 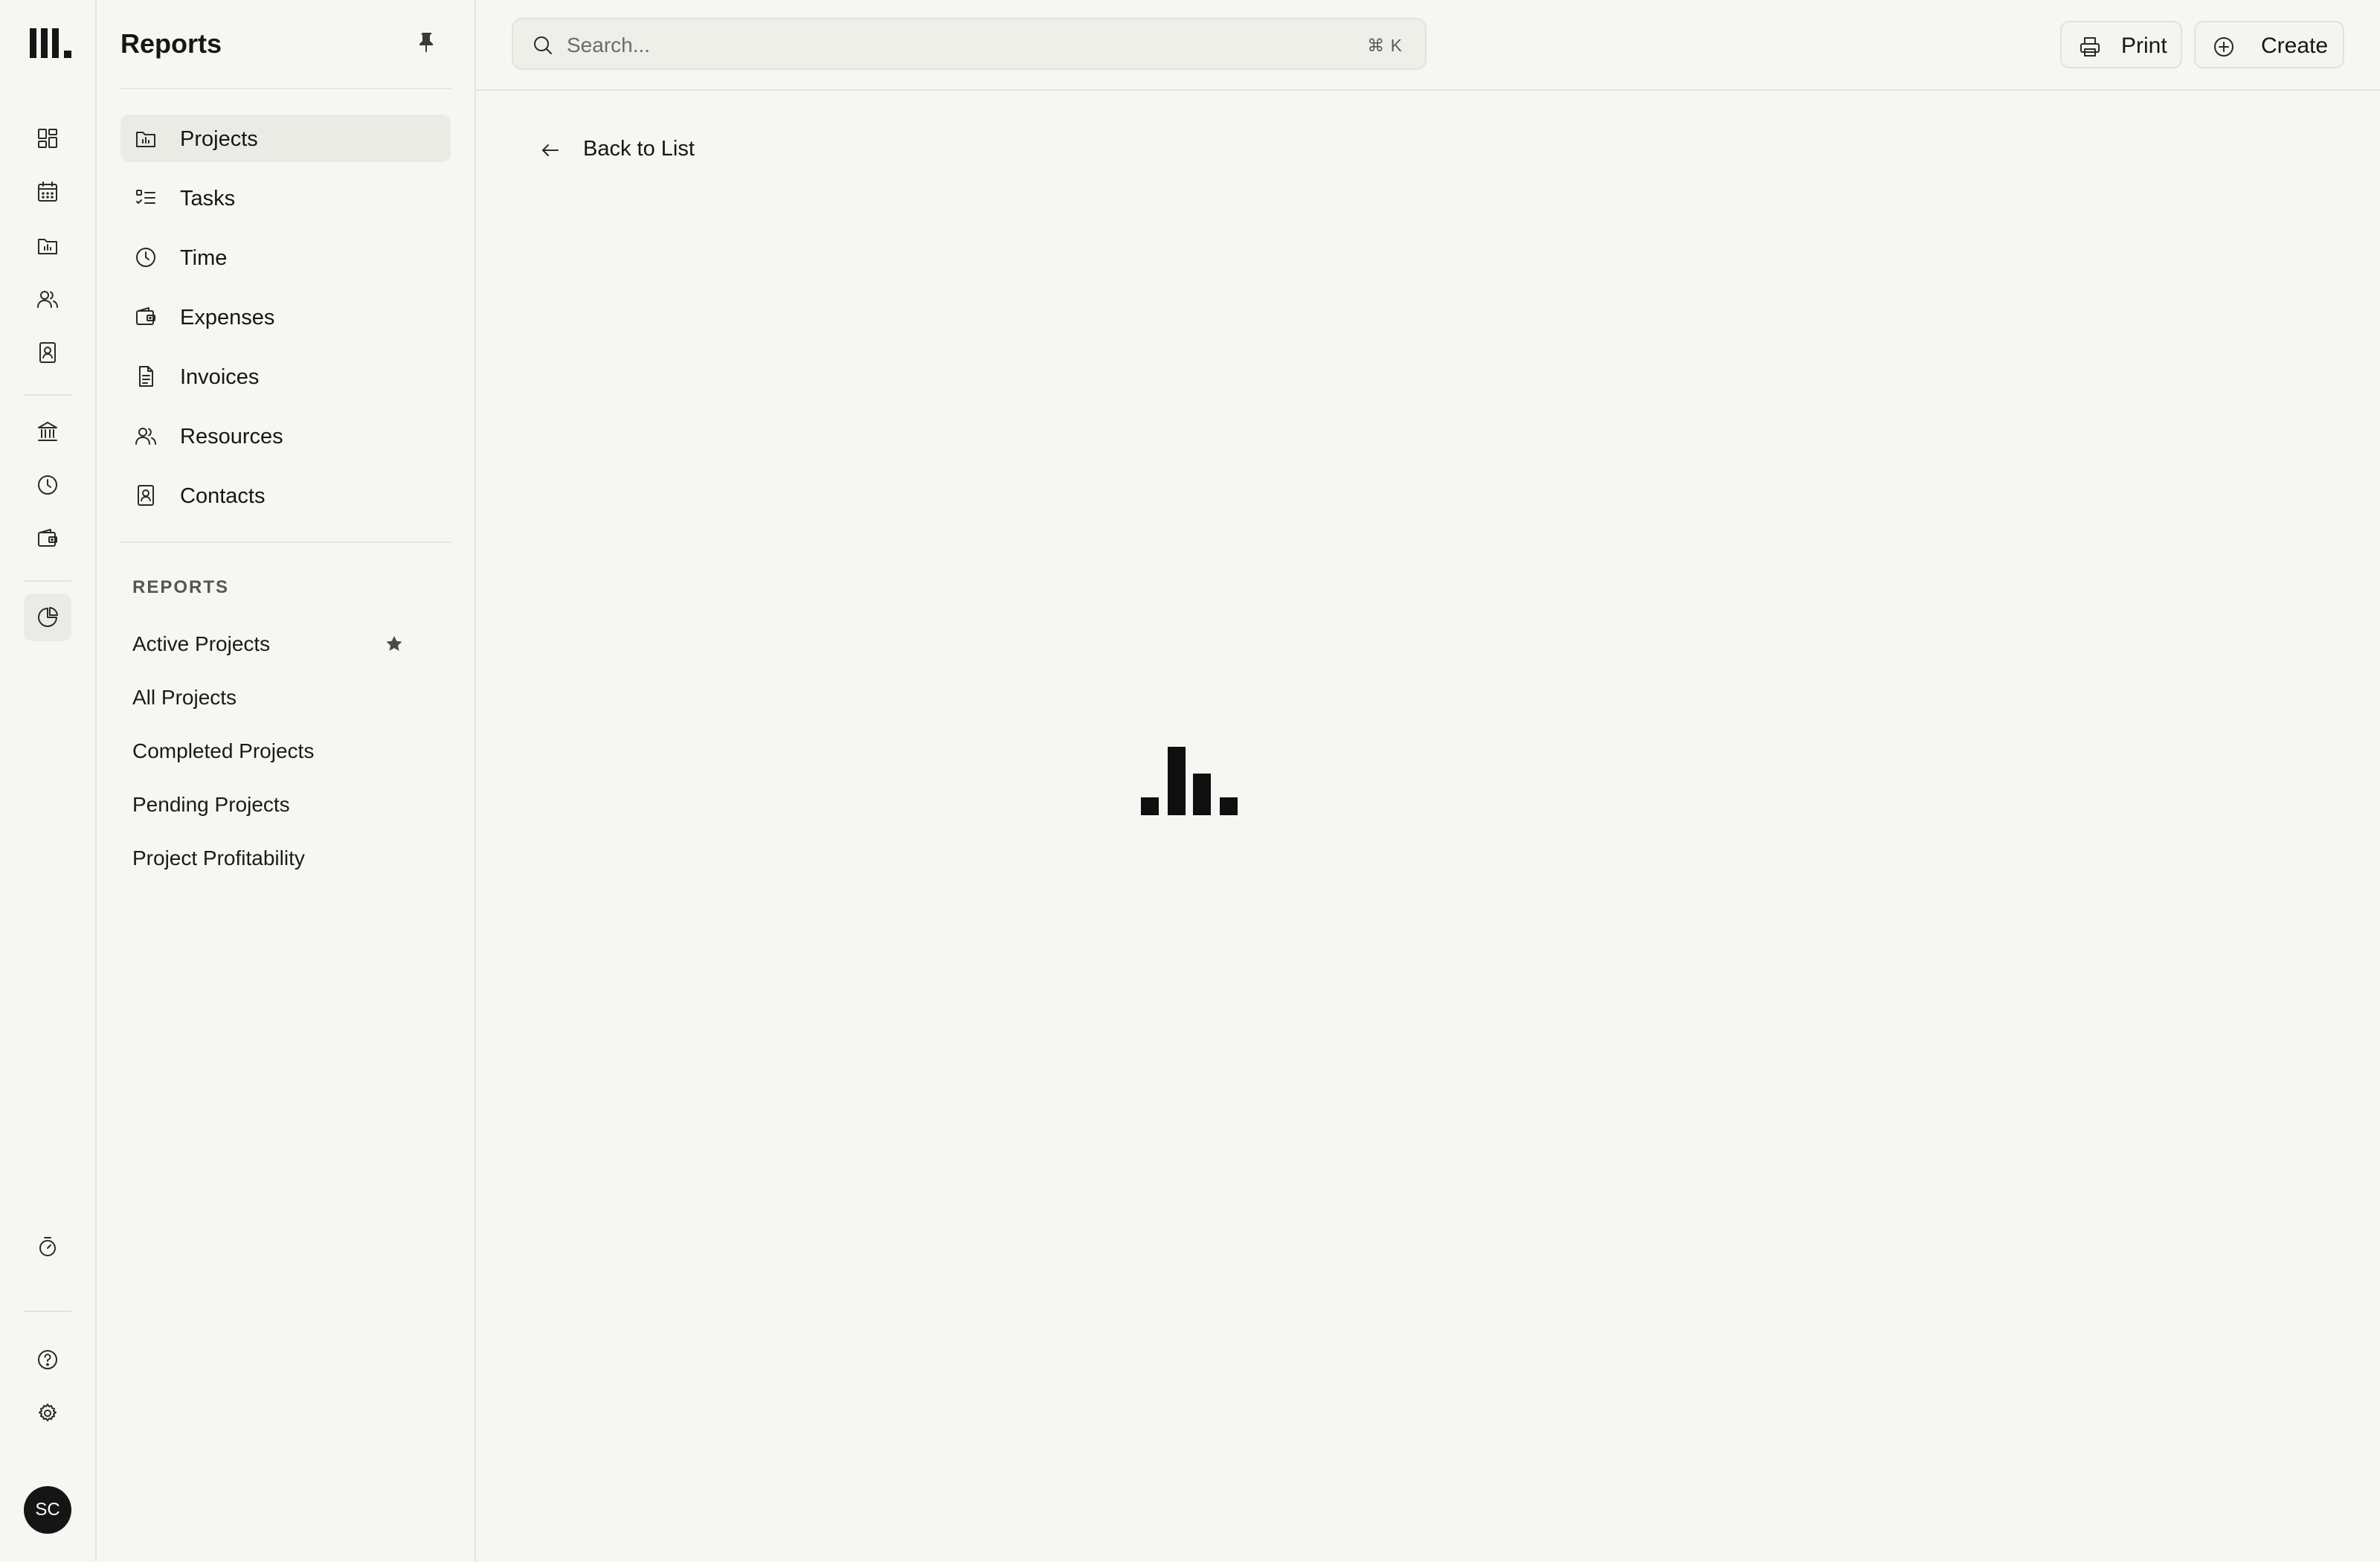 I want to click on people-nav-button, so click(x=48, y=299).